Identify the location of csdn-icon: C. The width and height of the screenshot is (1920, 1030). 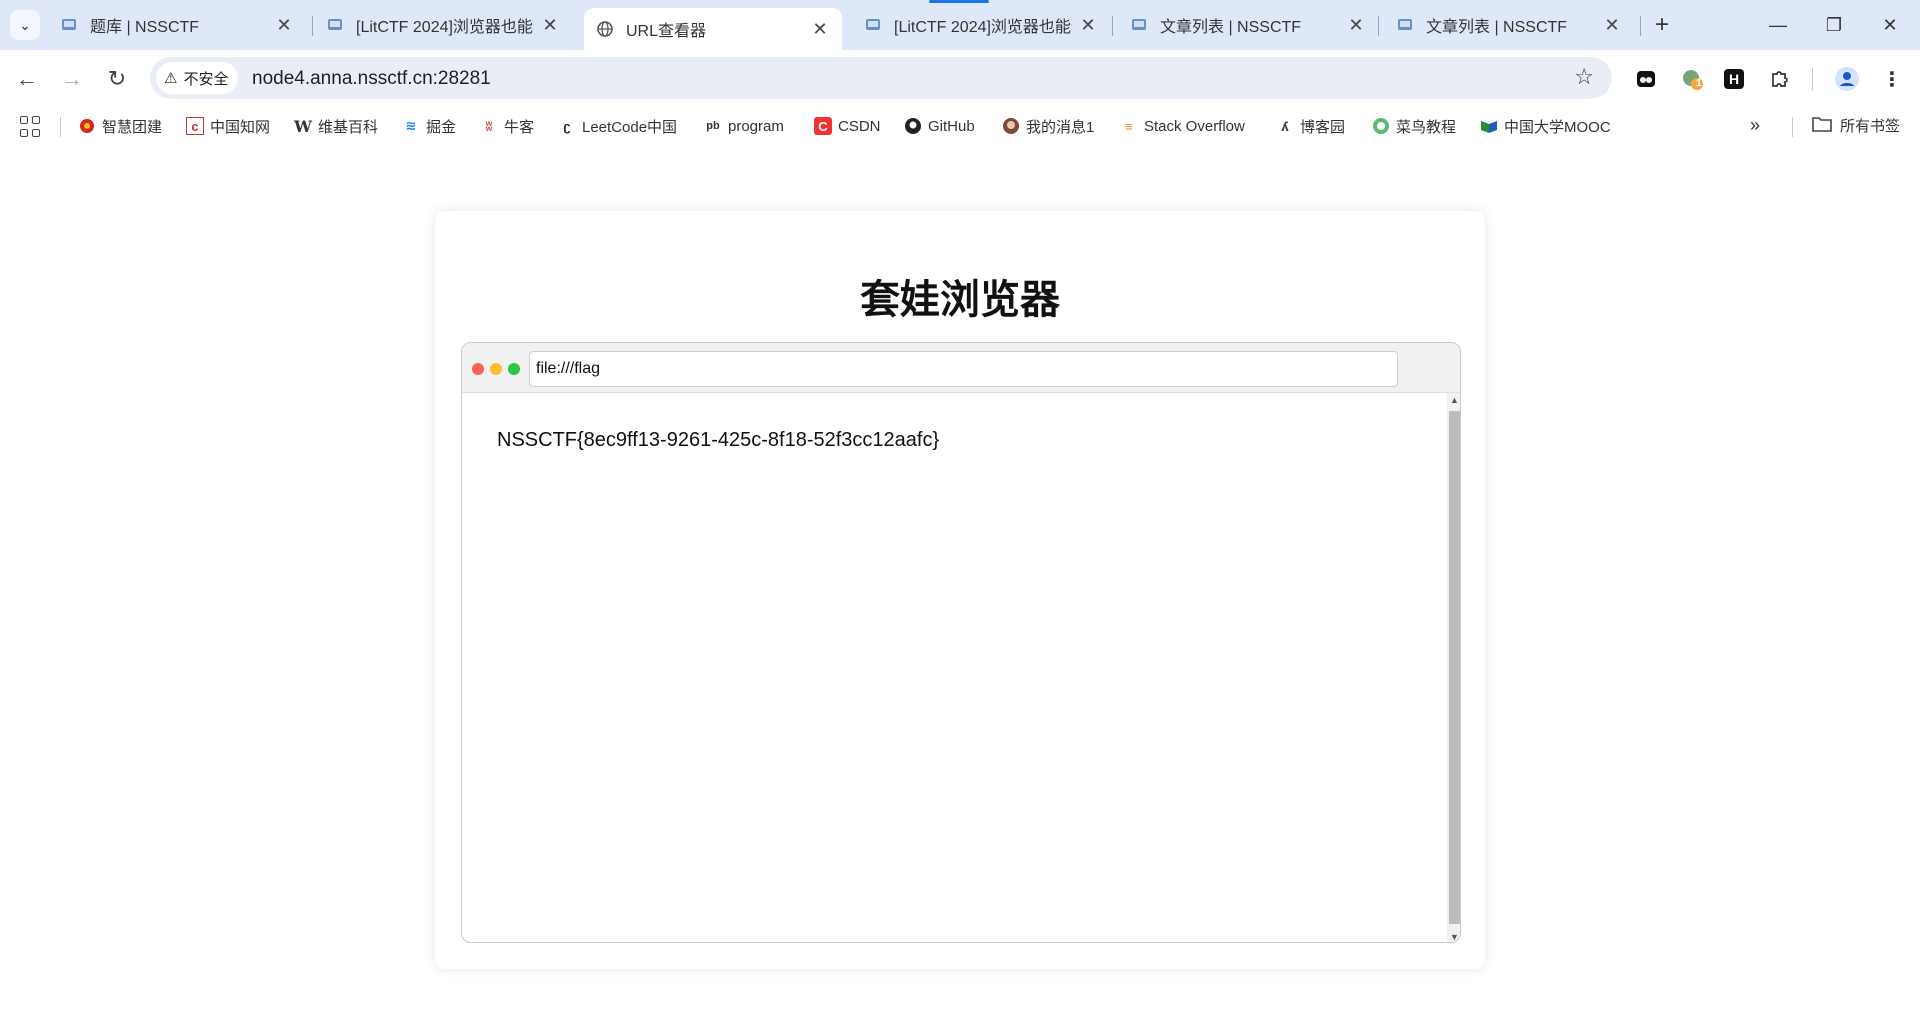
(823, 126).